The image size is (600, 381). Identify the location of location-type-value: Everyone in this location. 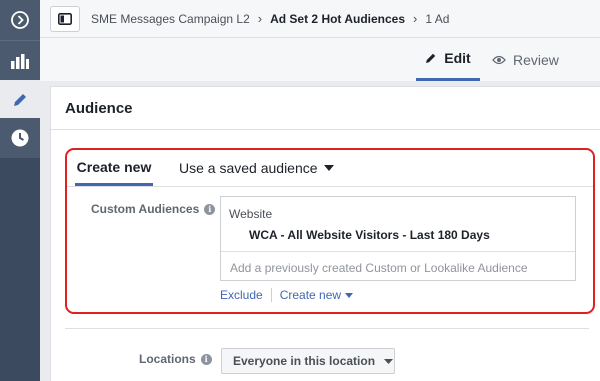
(304, 361).